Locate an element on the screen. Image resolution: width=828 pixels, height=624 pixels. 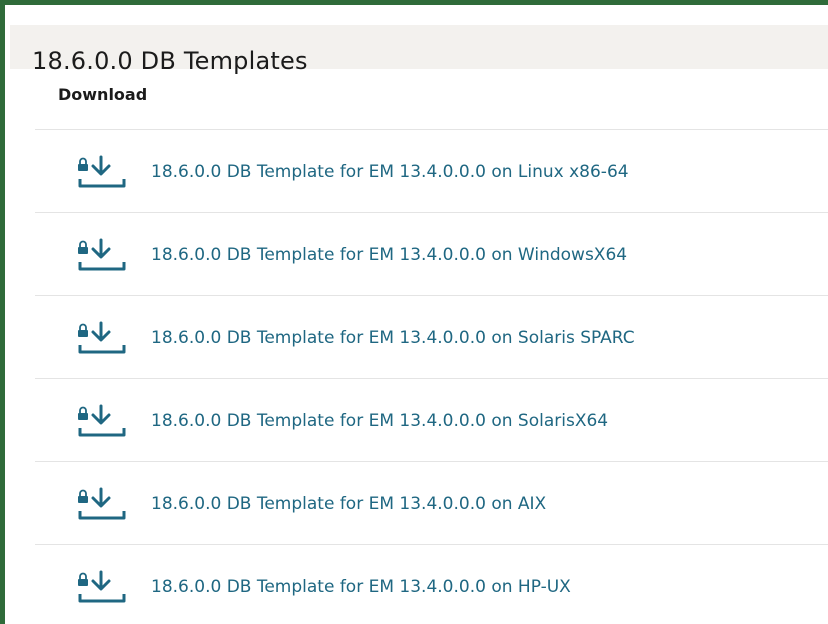
page-title: 18.6.0.0 DB Templates is located at coordinates (170, 61).